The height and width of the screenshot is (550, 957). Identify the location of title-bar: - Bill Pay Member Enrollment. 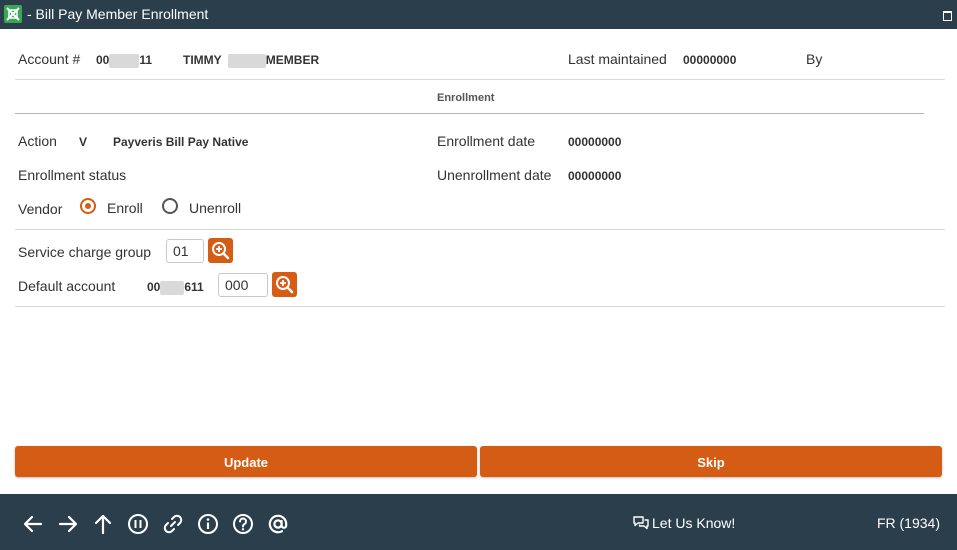
(478, 14).